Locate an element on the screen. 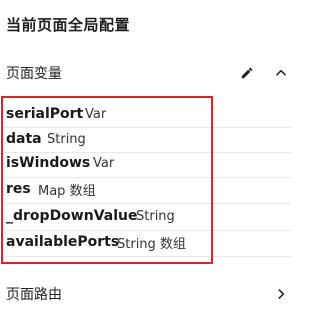 The image size is (320, 319). page-variables-header: 页面变量 is located at coordinates (148, 73).